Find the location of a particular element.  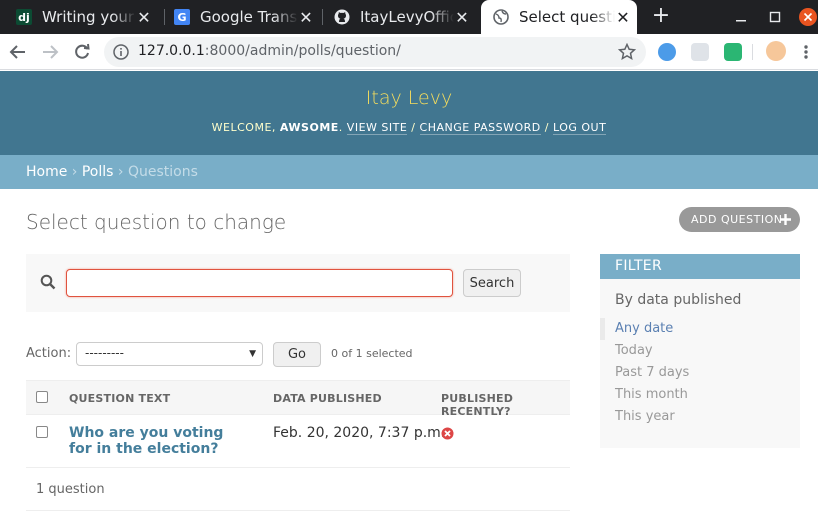

add-question-button: ADD QUESTION is located at coordinates (739, 219).